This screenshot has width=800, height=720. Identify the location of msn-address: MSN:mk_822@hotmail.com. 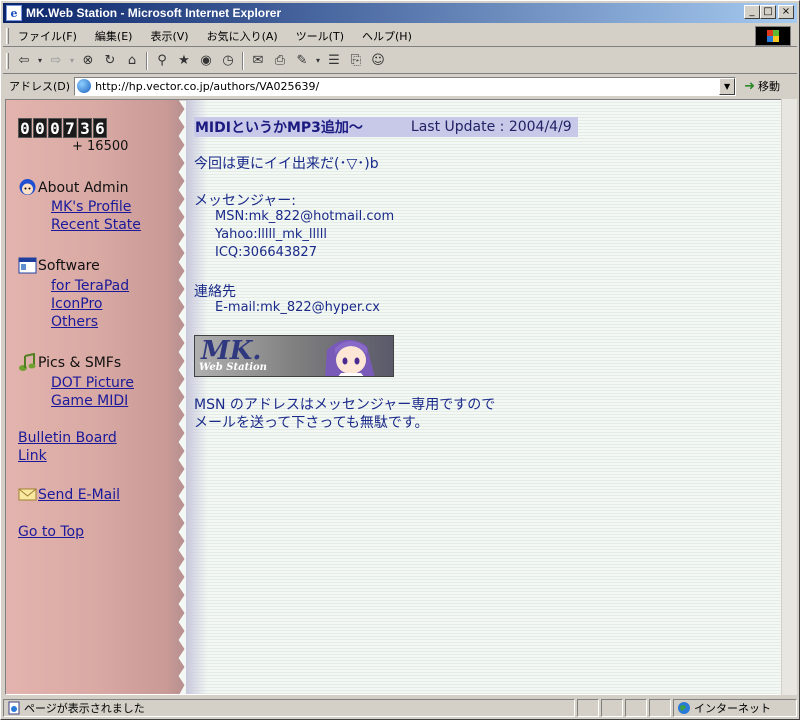
(305, 216).